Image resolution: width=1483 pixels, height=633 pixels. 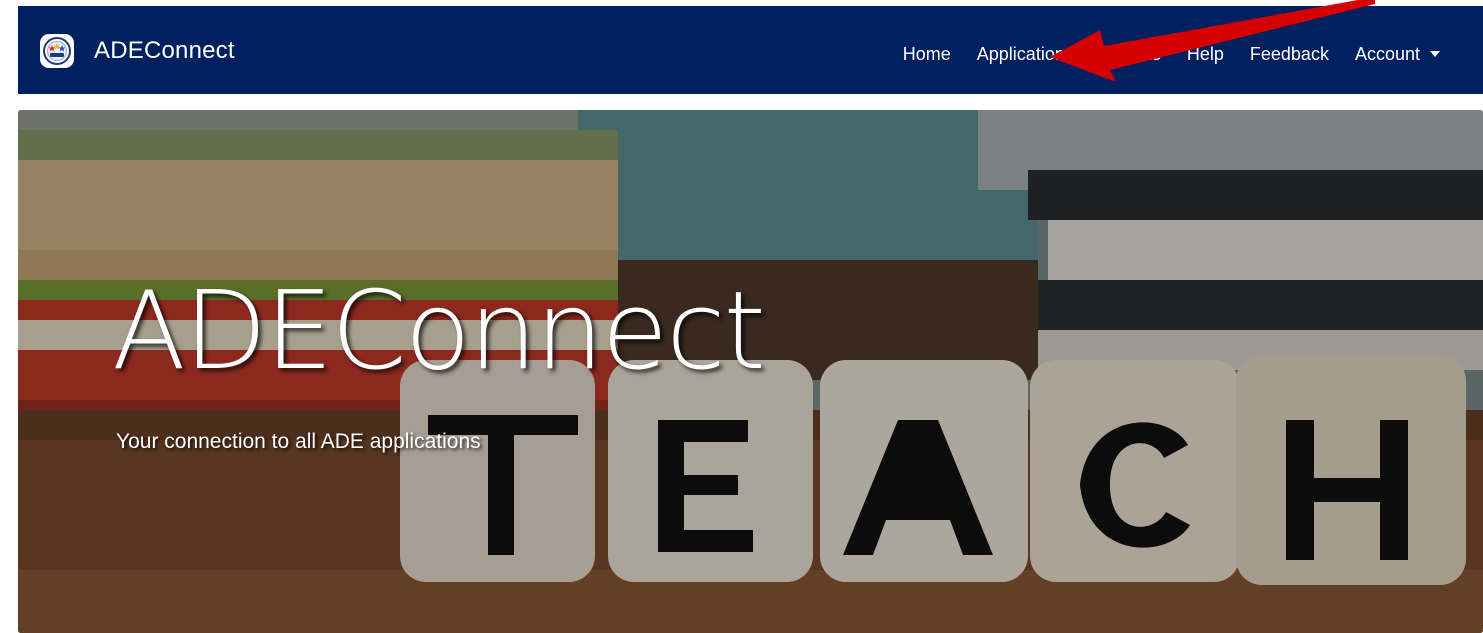 What do you see at coordinates (927, 54) in the screenshot?
I see `nav-home: Home` at bounding box center [927, 54].